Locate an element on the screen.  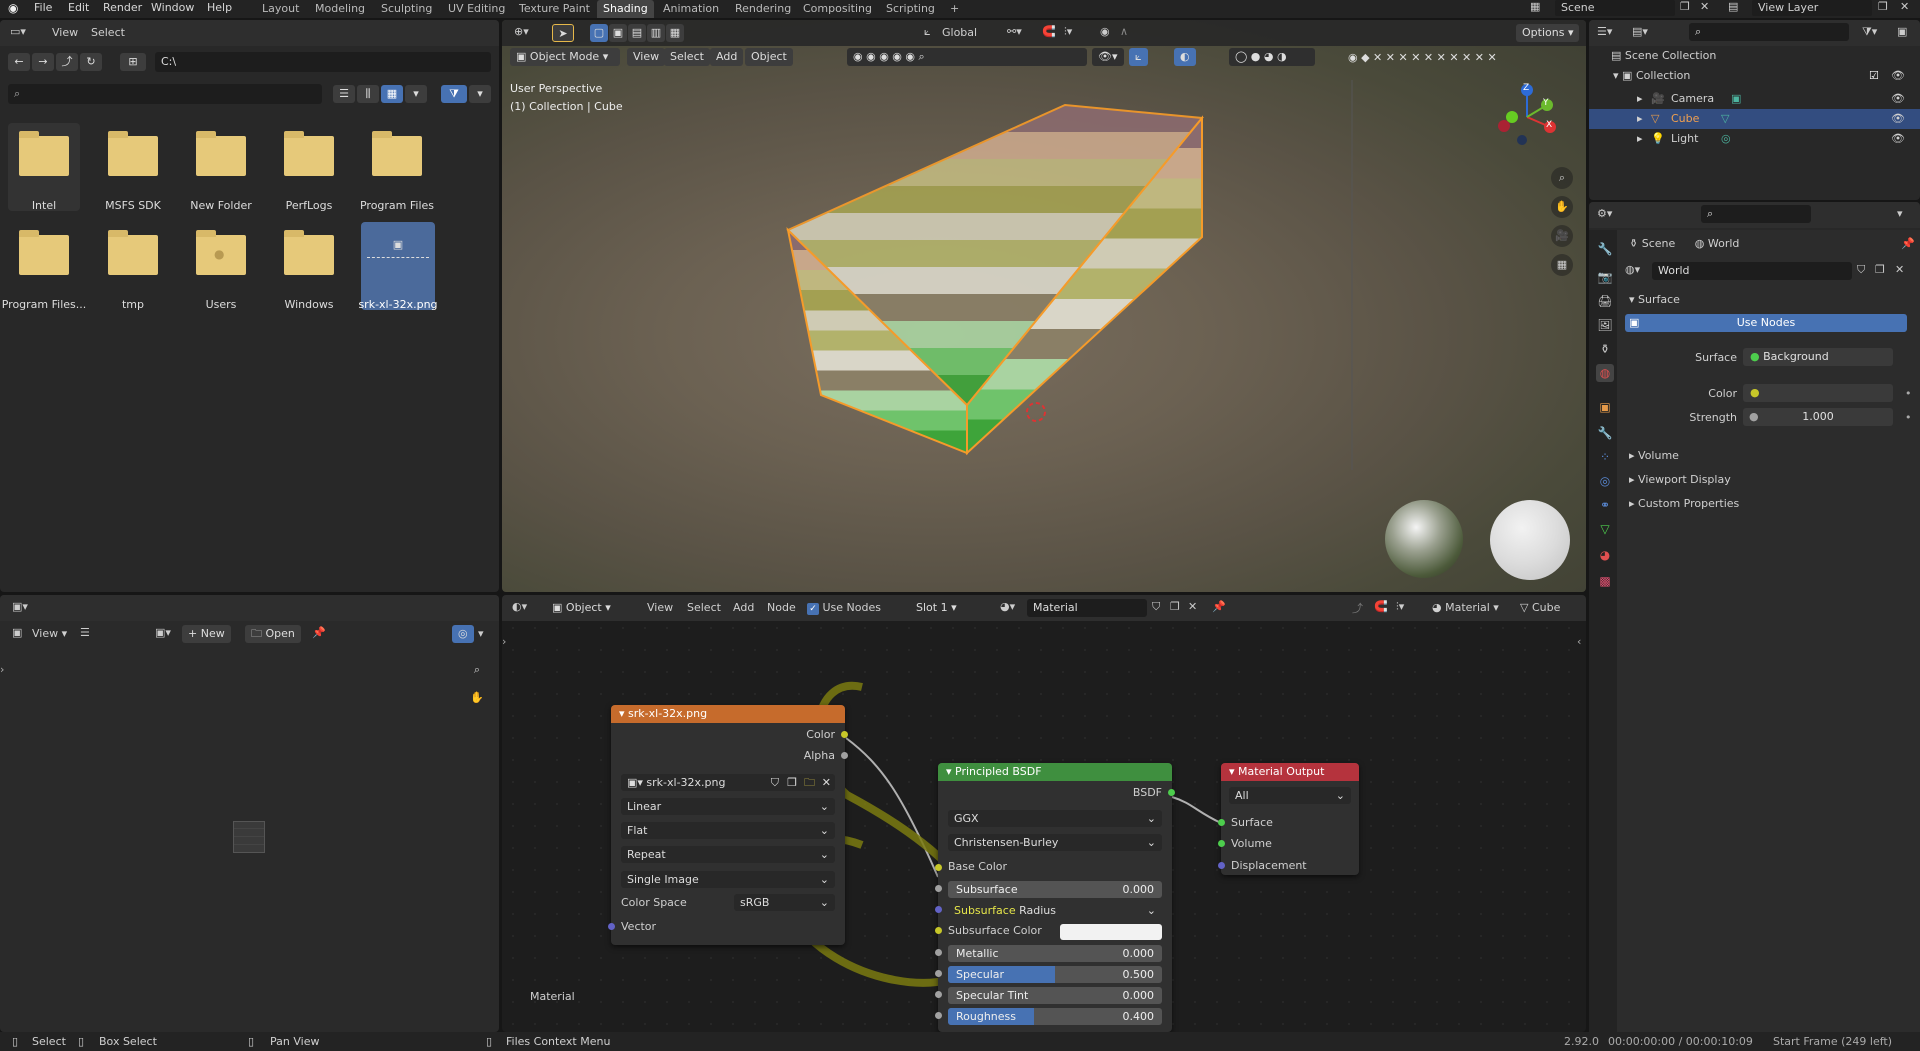
roughness-slider: Roughness 0.400 is located at coordinates (1055, 1016).